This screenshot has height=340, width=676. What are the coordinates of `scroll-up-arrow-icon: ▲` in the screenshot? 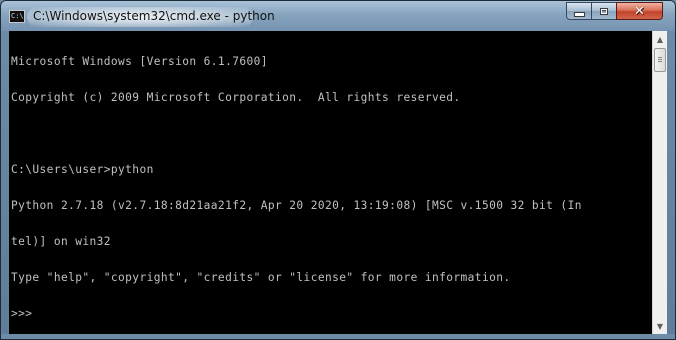 It's located at (660, 39).